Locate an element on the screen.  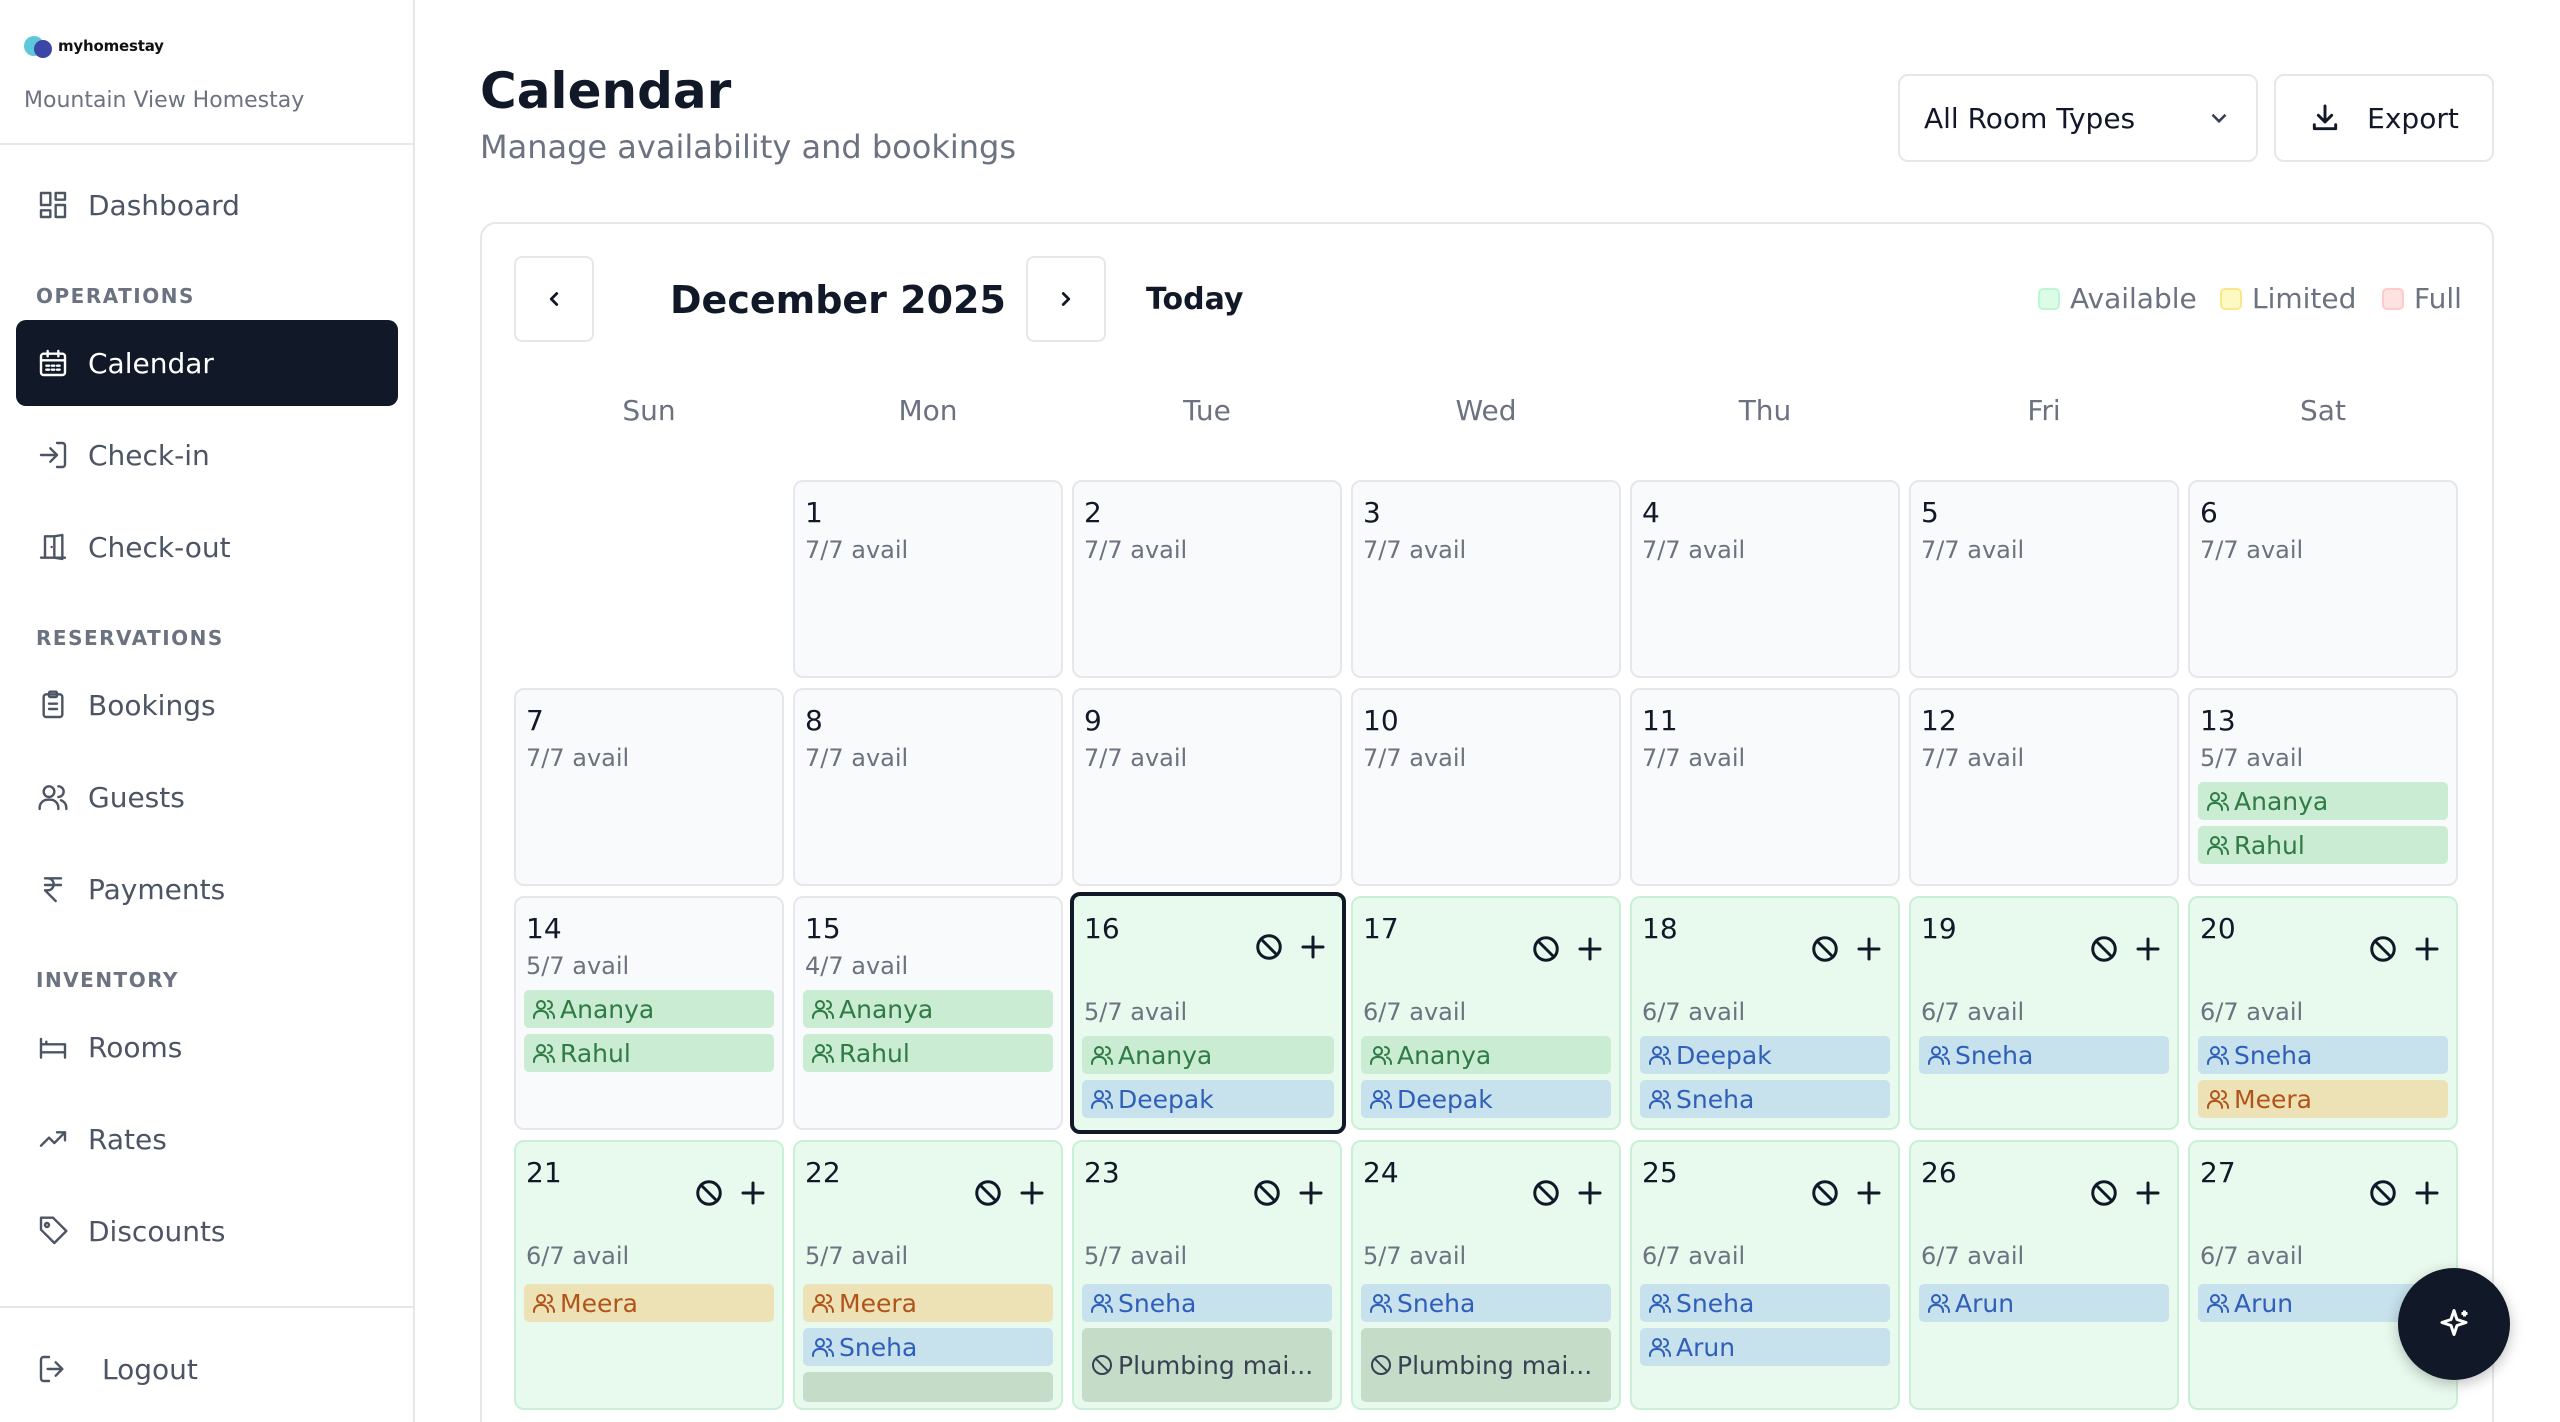
day-cell: 11 7/7 avail is located at coordinates (1765, 787).